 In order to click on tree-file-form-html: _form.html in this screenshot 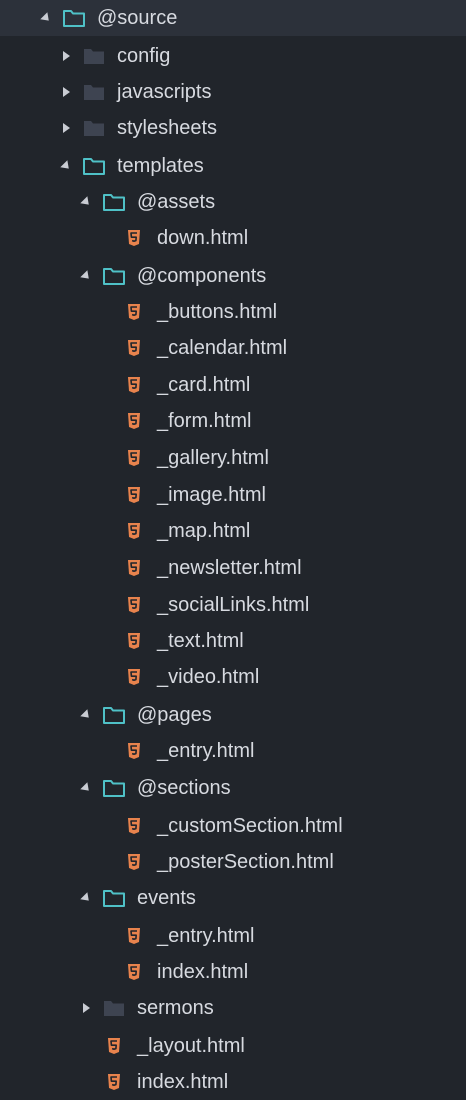, I will do `click(233, 421)`.